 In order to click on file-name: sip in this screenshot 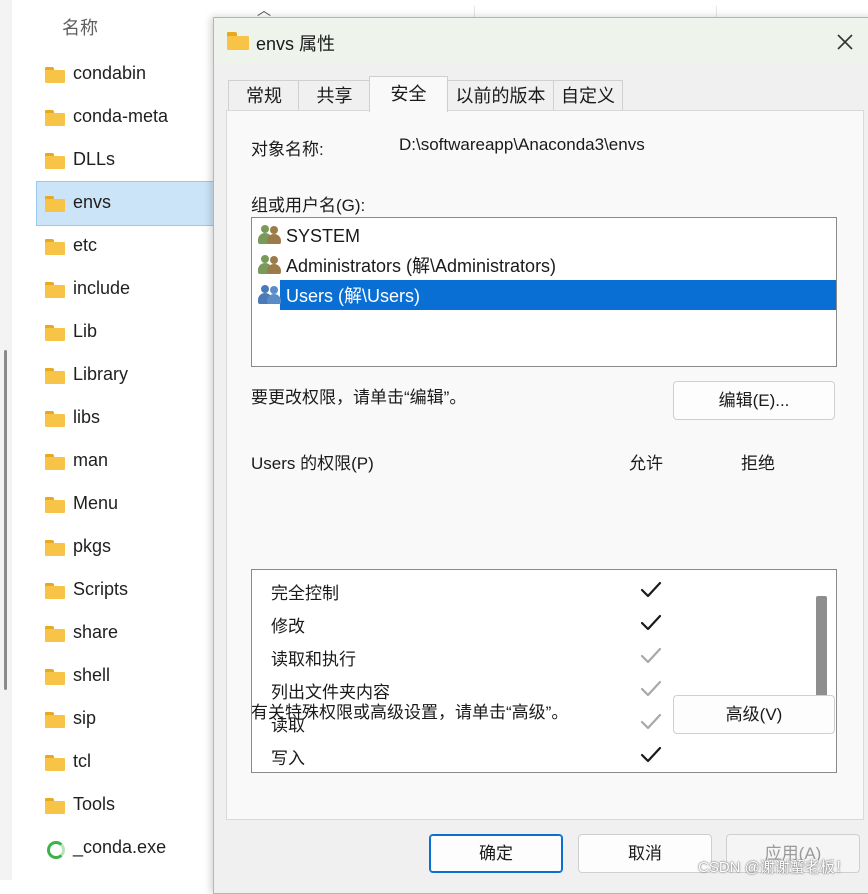, I will do `click(85, 718)`.